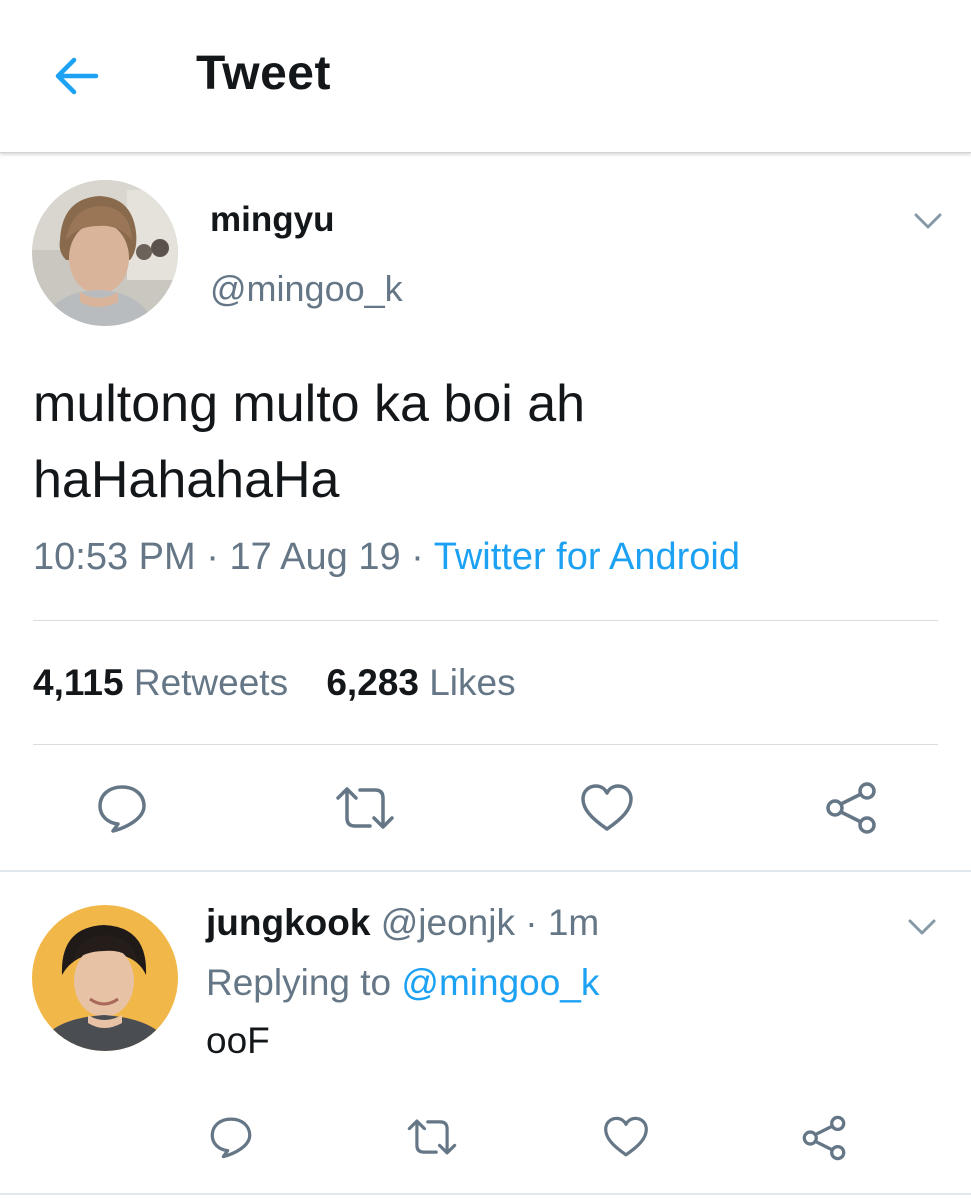 This screenshot has width=971, height=1200. Describe the element at coordinates (309, 404) in the screenshot. I see `tweet-text-line: multong multo ka boi ah` at that location.